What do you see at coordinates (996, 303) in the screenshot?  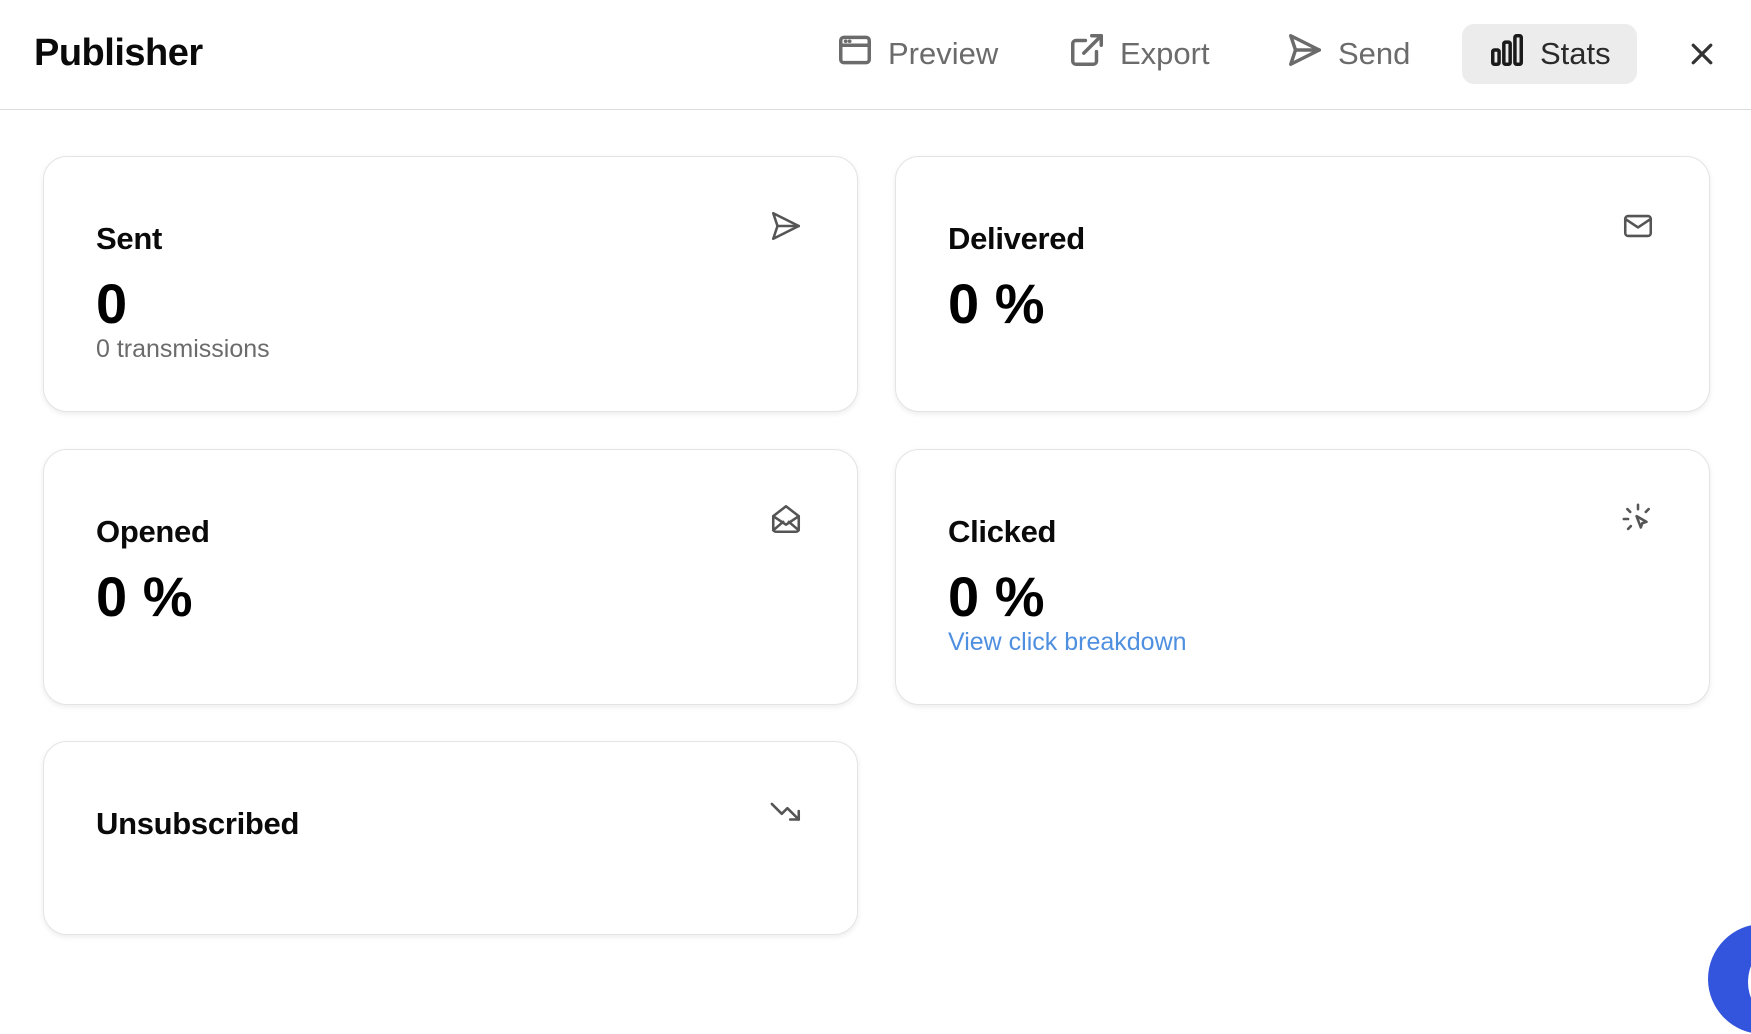 I see `delivered-value: 0 %` at bounding box center [996, 303].